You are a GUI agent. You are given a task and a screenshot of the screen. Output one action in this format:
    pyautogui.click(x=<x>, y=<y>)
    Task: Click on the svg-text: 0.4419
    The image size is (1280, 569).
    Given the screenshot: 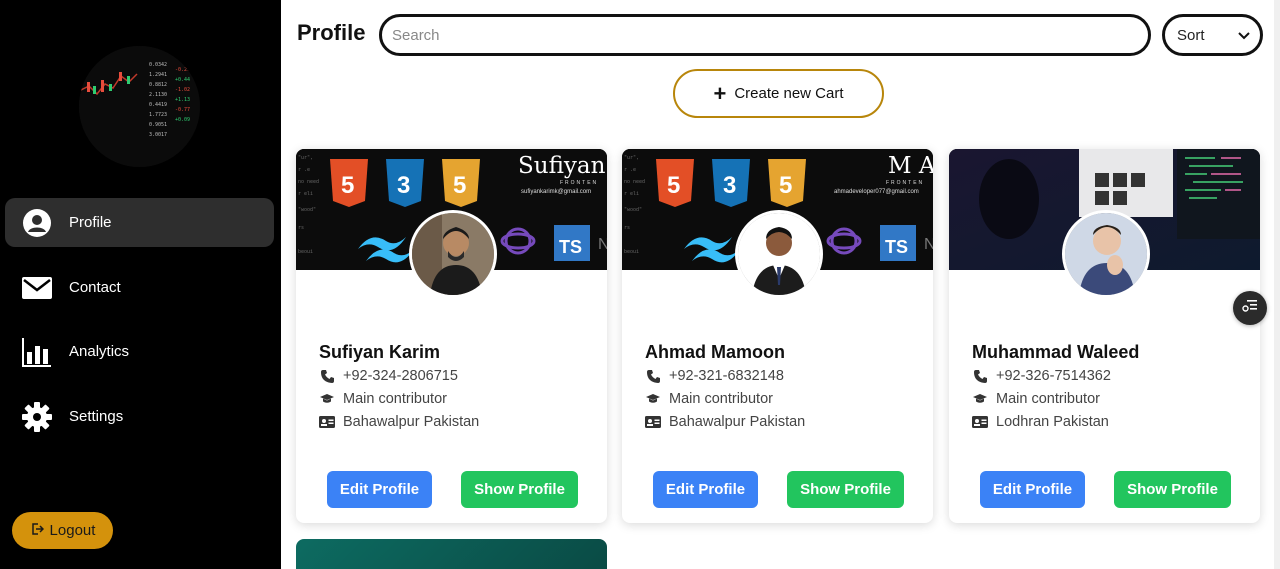 What is the action you would take?
    pyautogui.click(x=158, y=105)
    